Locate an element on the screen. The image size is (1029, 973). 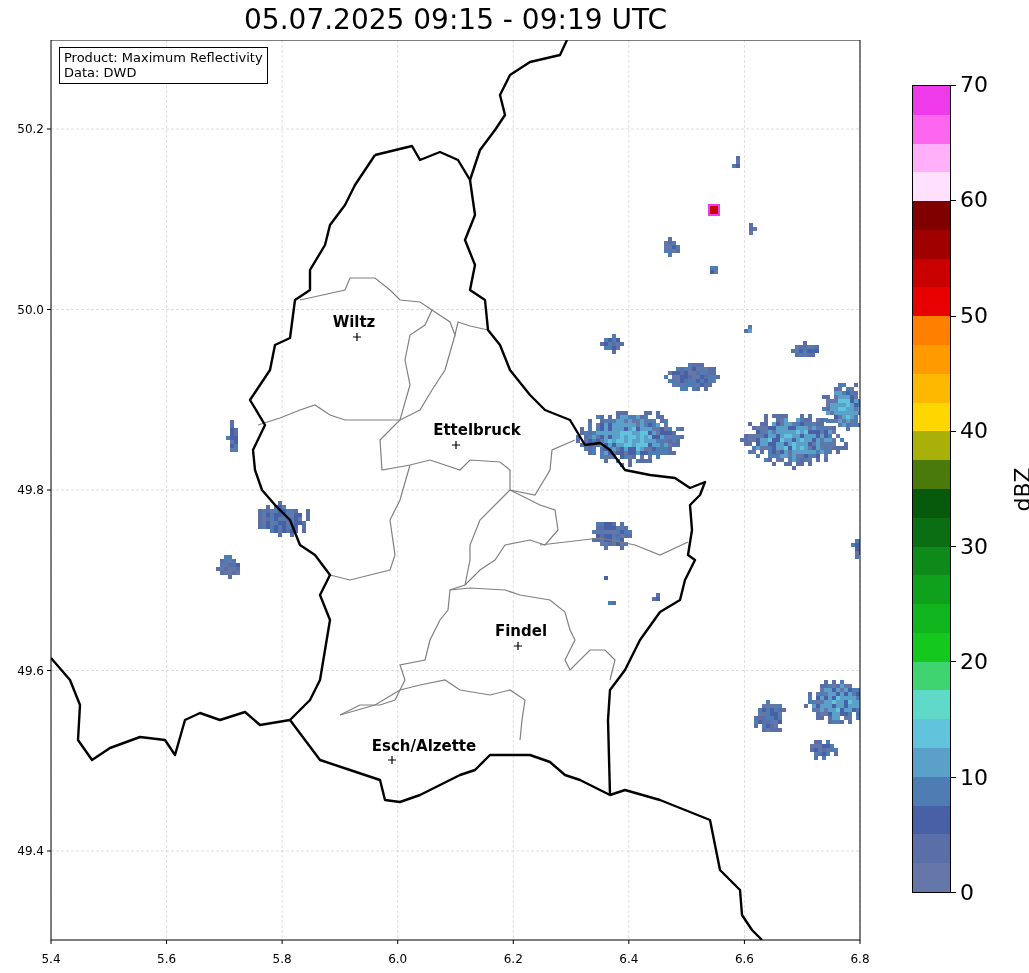
colorbar-label: dBZ is located at coordinates (1019, 489).